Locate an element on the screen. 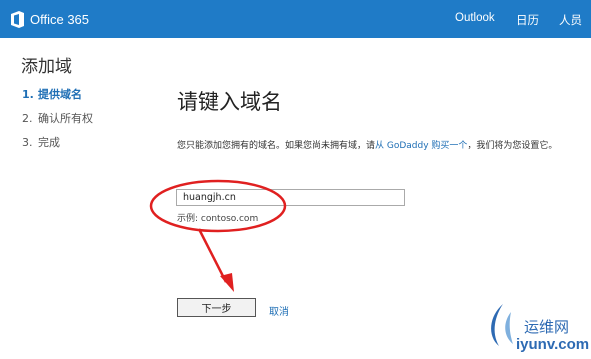 The height and width of the screenshot is (359, 591). annotation-arrow-line is located at coordinates (212, 255).